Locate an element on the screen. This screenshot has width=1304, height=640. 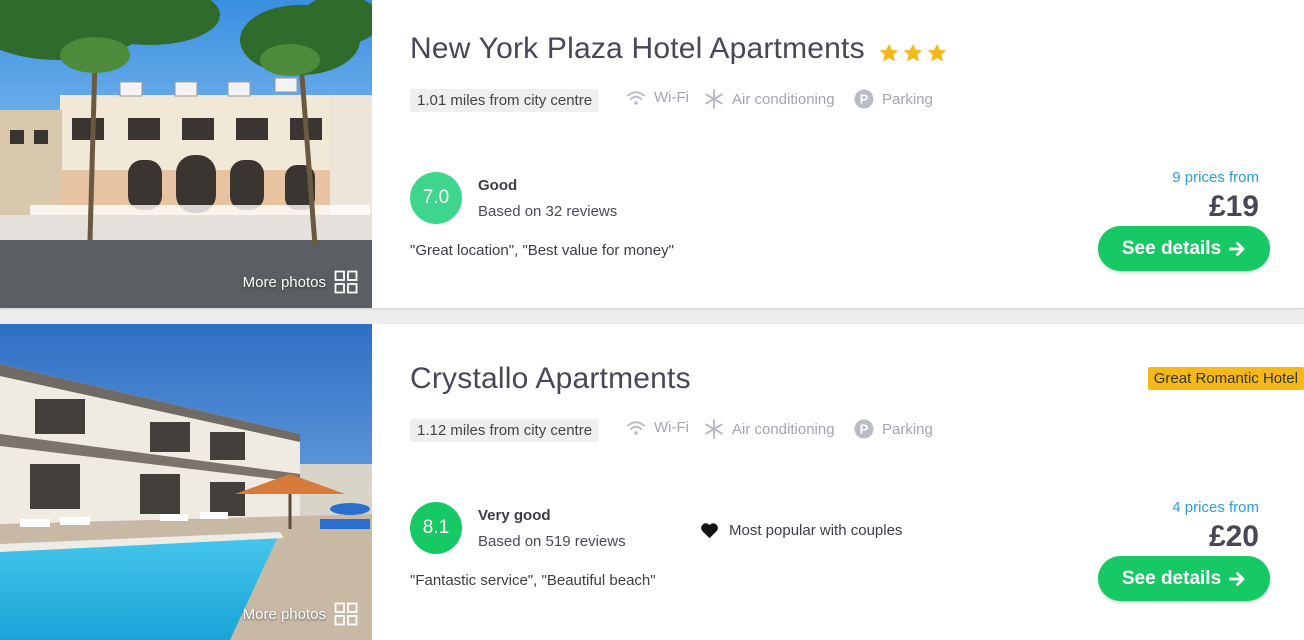
distance-badge: 1.12 miles from city centre is located at coordinates (505, 430).